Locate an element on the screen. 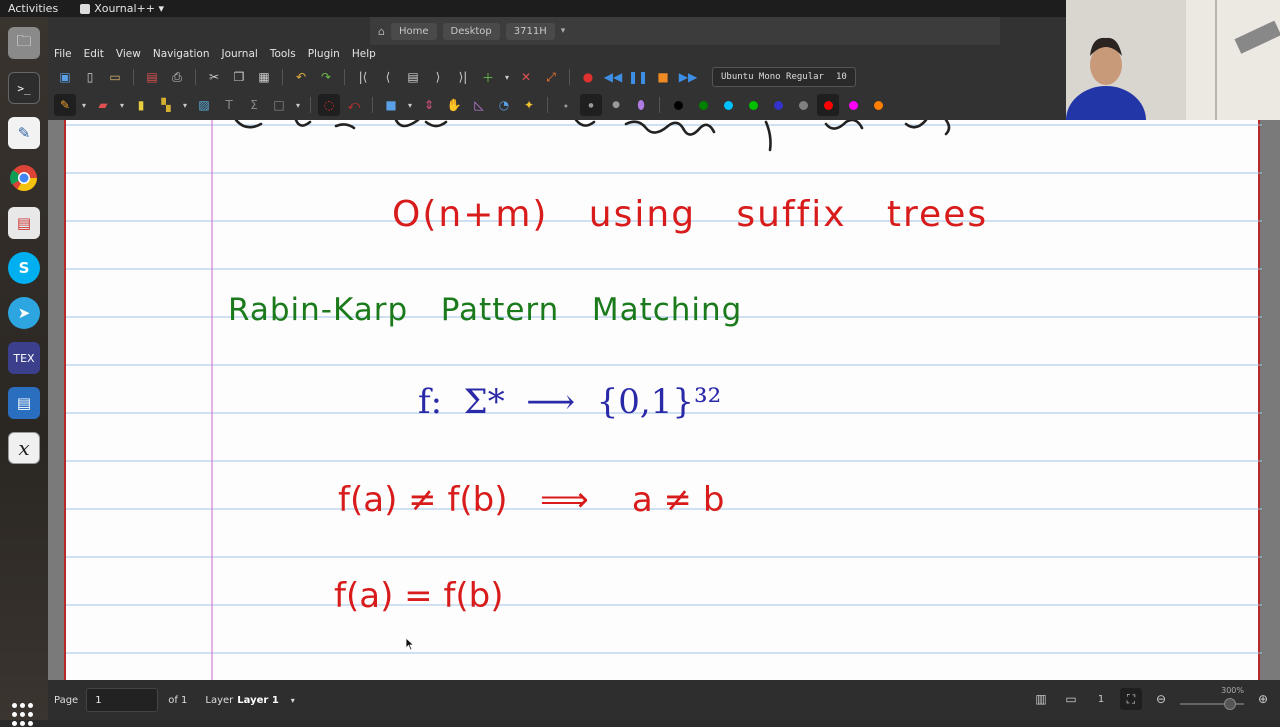  line-medium-icon: ● is located at coordinates (591, 105).